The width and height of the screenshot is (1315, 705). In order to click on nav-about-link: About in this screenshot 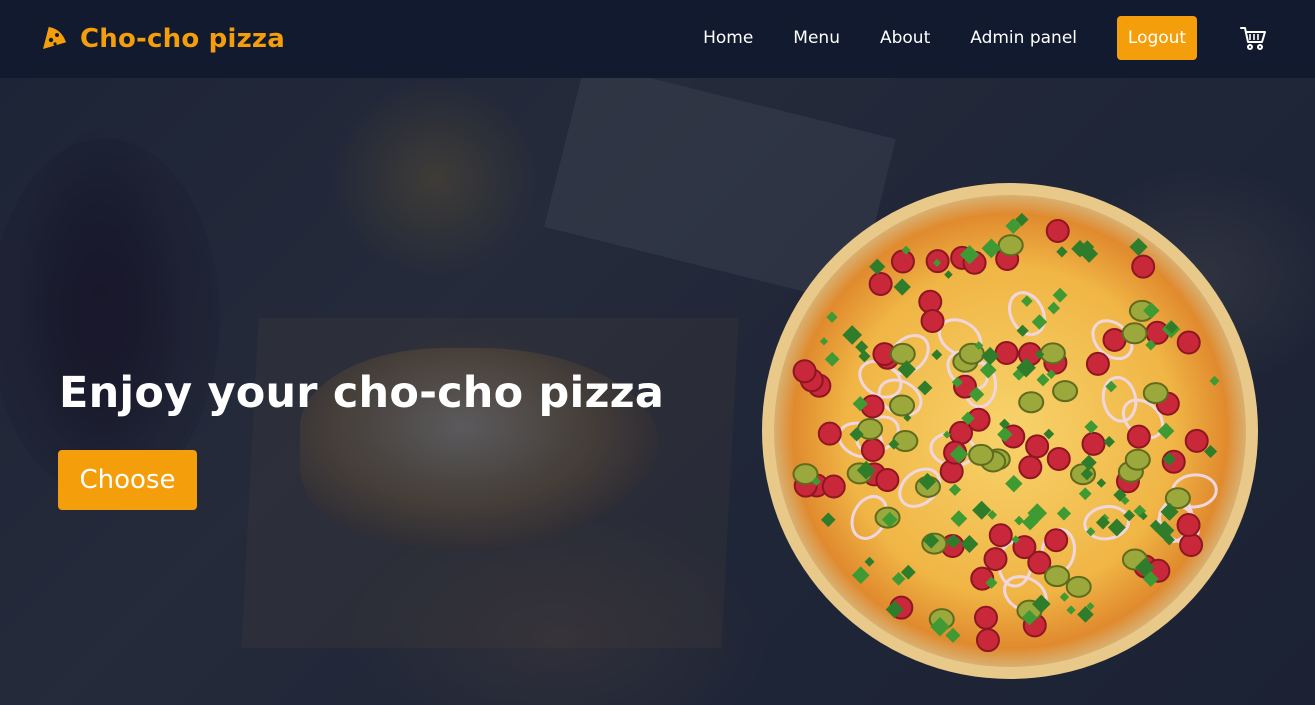, I will do `click(905, 38)`.